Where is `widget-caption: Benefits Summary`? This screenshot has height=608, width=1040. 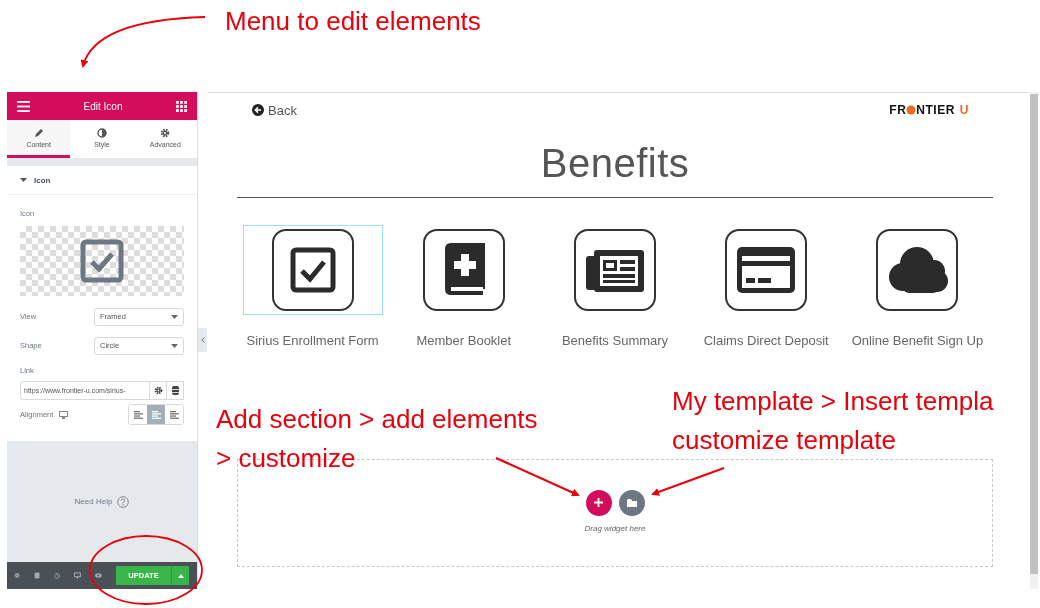
widget-caption: Benefits Summary is located at coordinates (615, 340).